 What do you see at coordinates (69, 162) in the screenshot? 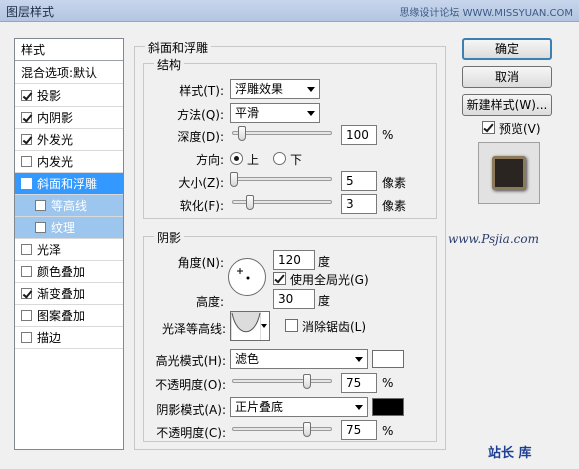
I see `style-item: 内发光` at bounding box center [69, 162].